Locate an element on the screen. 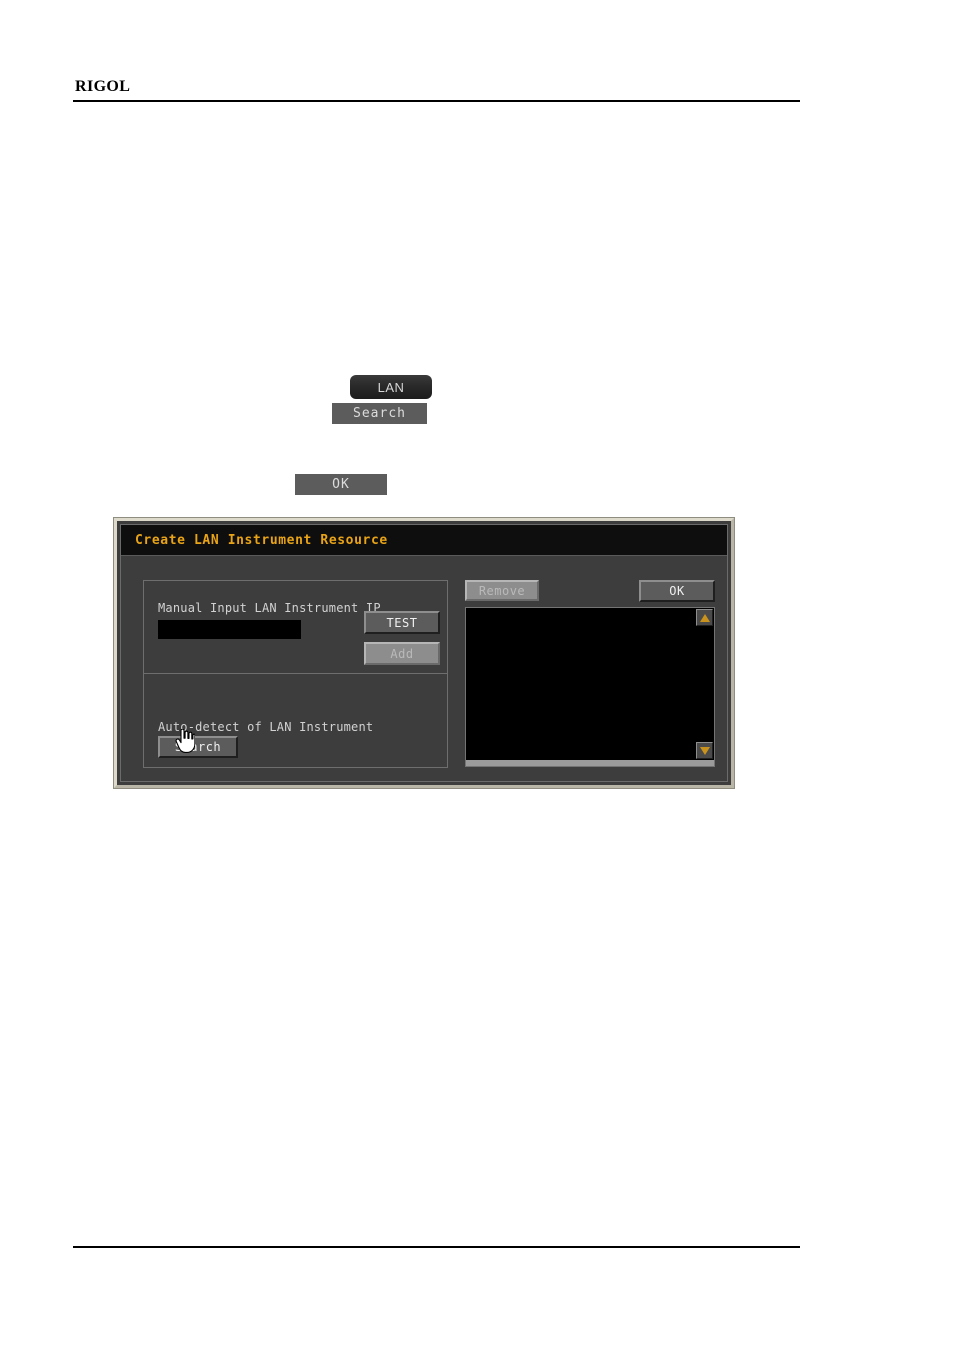 The height and width of the screenshot is (1348, 954). manual-input-group: Manual Input LAN Instrument IP TEST Add is located at coordinates (295, 627).